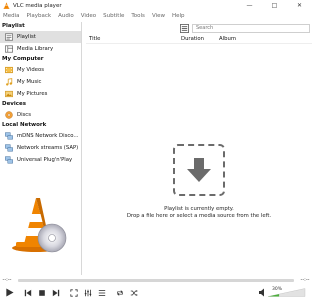  Describe the element at coordinates (39, 16) in the screenshot. I see `menu-playback: Playback` at that location.